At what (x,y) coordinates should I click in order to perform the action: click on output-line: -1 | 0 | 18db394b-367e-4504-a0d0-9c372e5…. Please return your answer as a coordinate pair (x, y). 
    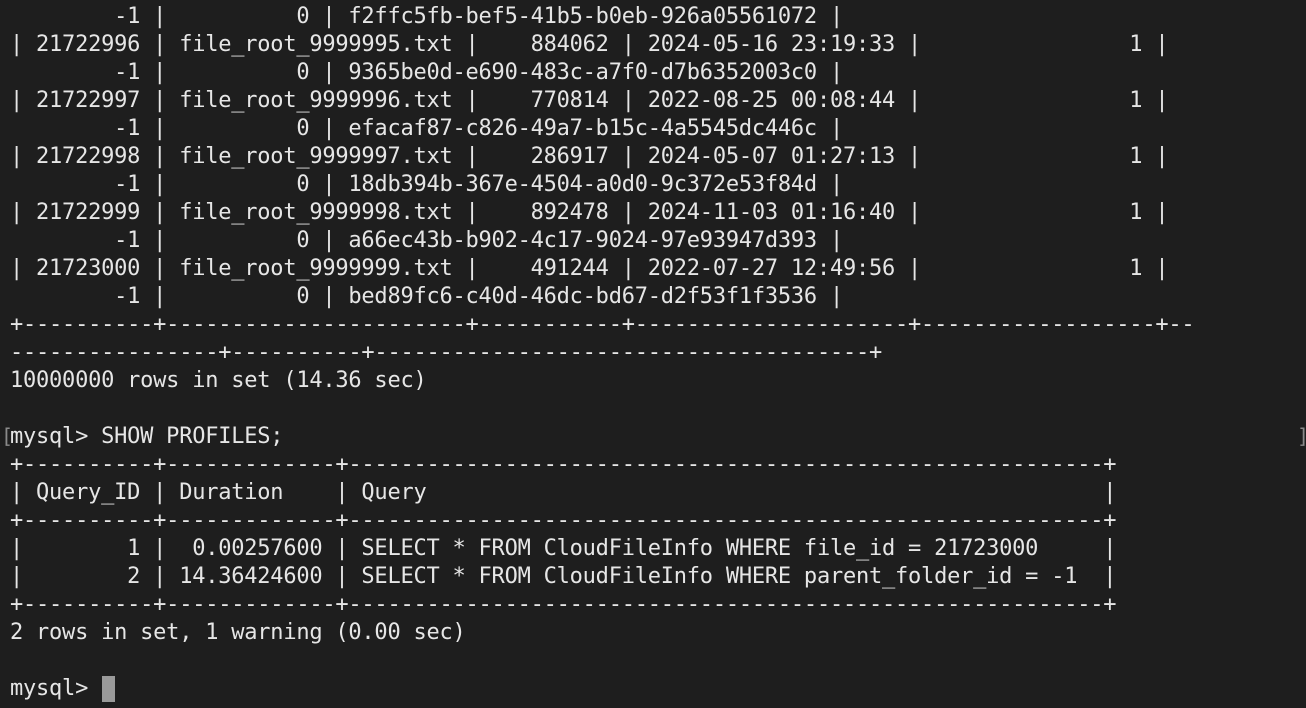
    Looking at the image, I should click on (426, 184).